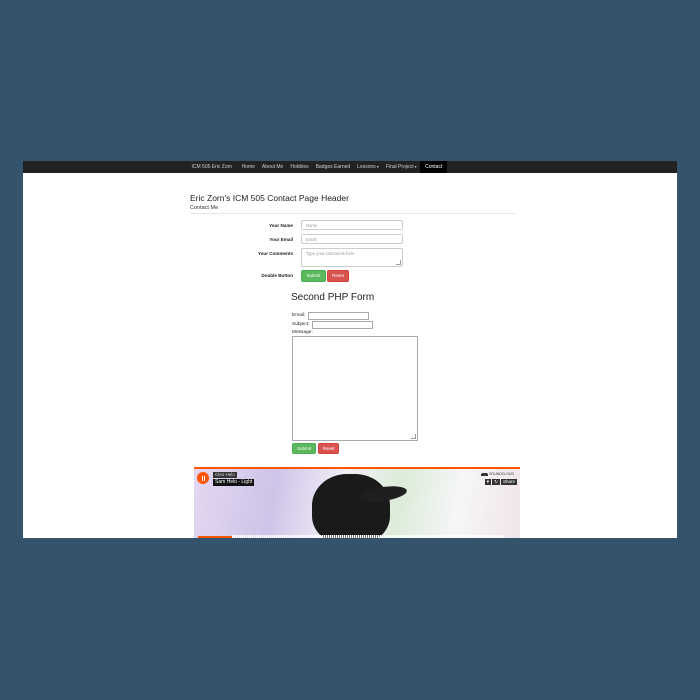  I want to click on comments-label: Your Comments, so click(275, 253).